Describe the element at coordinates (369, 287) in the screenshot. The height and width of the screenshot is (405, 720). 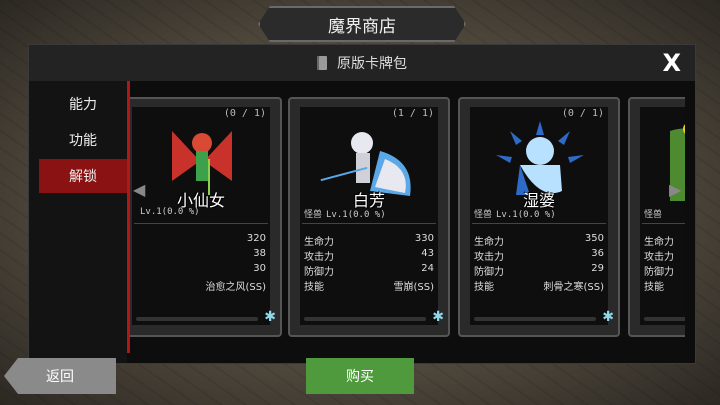
I see `stat-skill: 技能 雪崩(SS)` at that location.